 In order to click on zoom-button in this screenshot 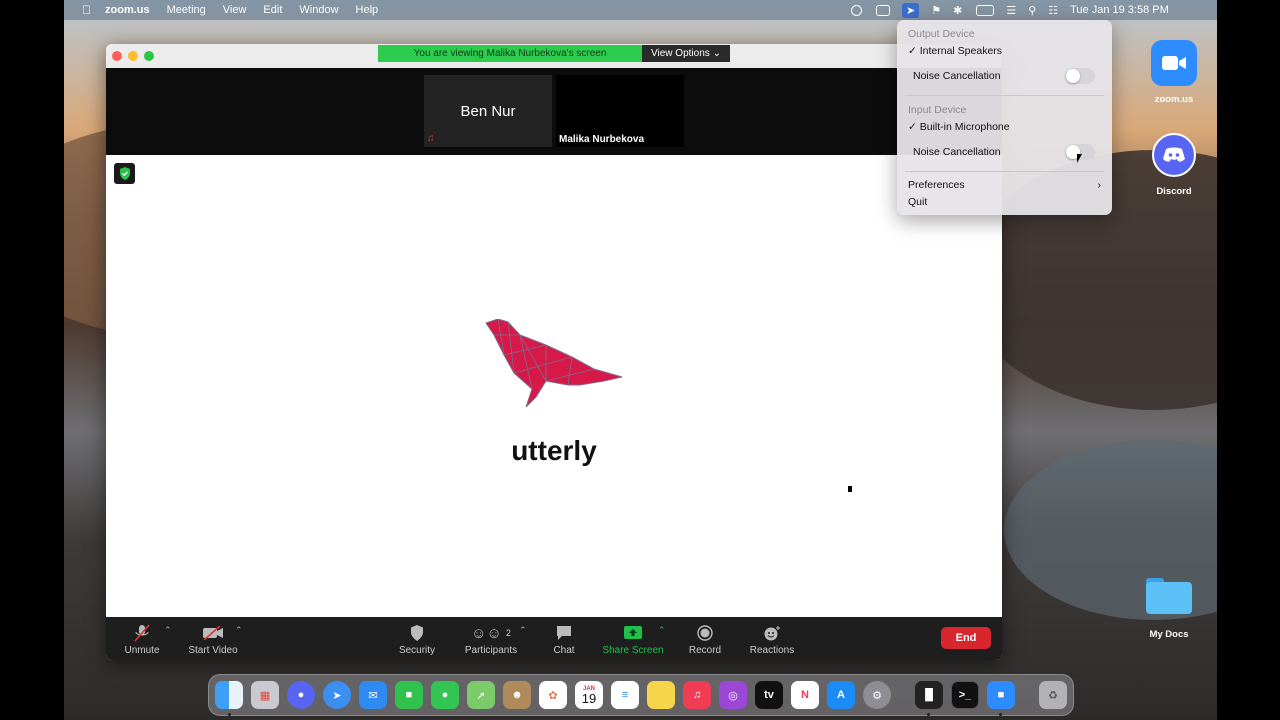, I will do `click(149, 56)`.